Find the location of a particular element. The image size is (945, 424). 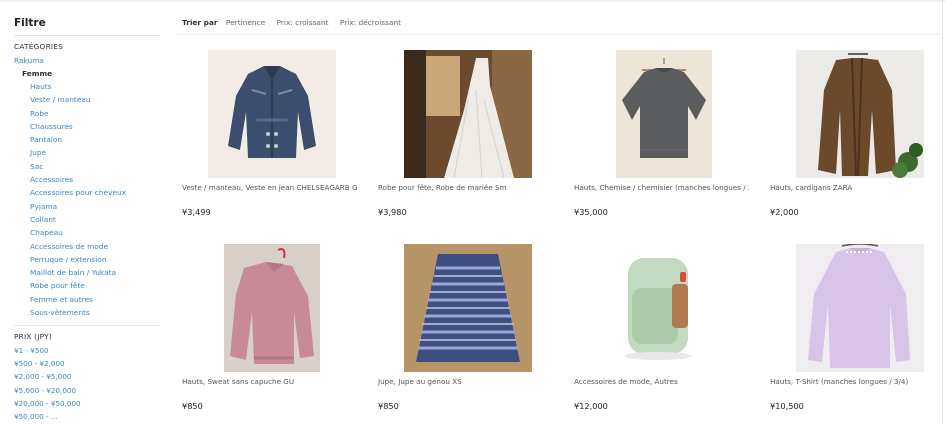

product-price: ¥2,000 is located at coordinates (784, 212).